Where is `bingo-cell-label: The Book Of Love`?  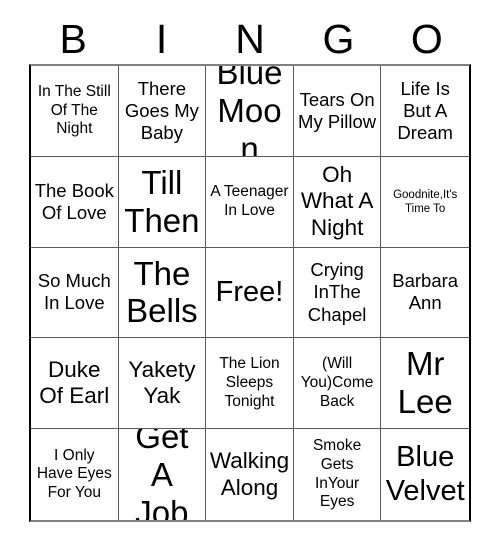 bingo-cell-label: The Book Of Love is located at coordinates (74, 201).